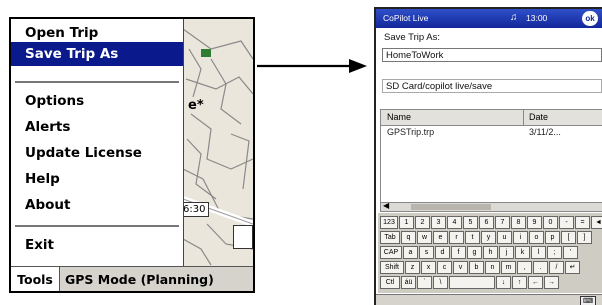 The width and height of the screenshot is (602, 305). I want to click on key-4-2: z, so click(412, 267).